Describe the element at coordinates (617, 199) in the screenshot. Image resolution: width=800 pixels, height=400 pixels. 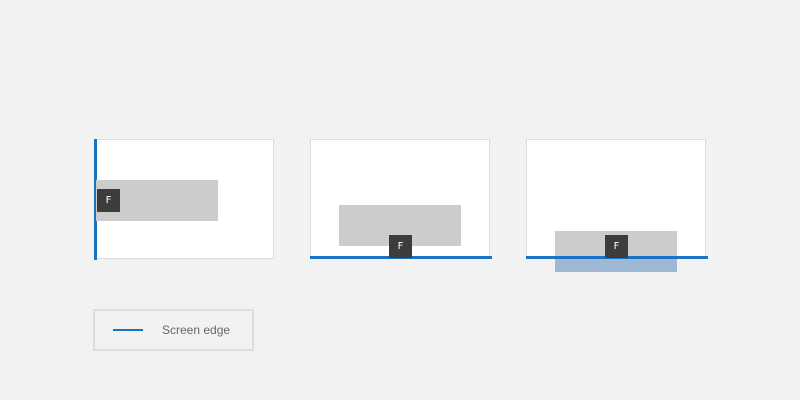
I see `diagram-panel-bottom-edge-overflow: F` at that location.